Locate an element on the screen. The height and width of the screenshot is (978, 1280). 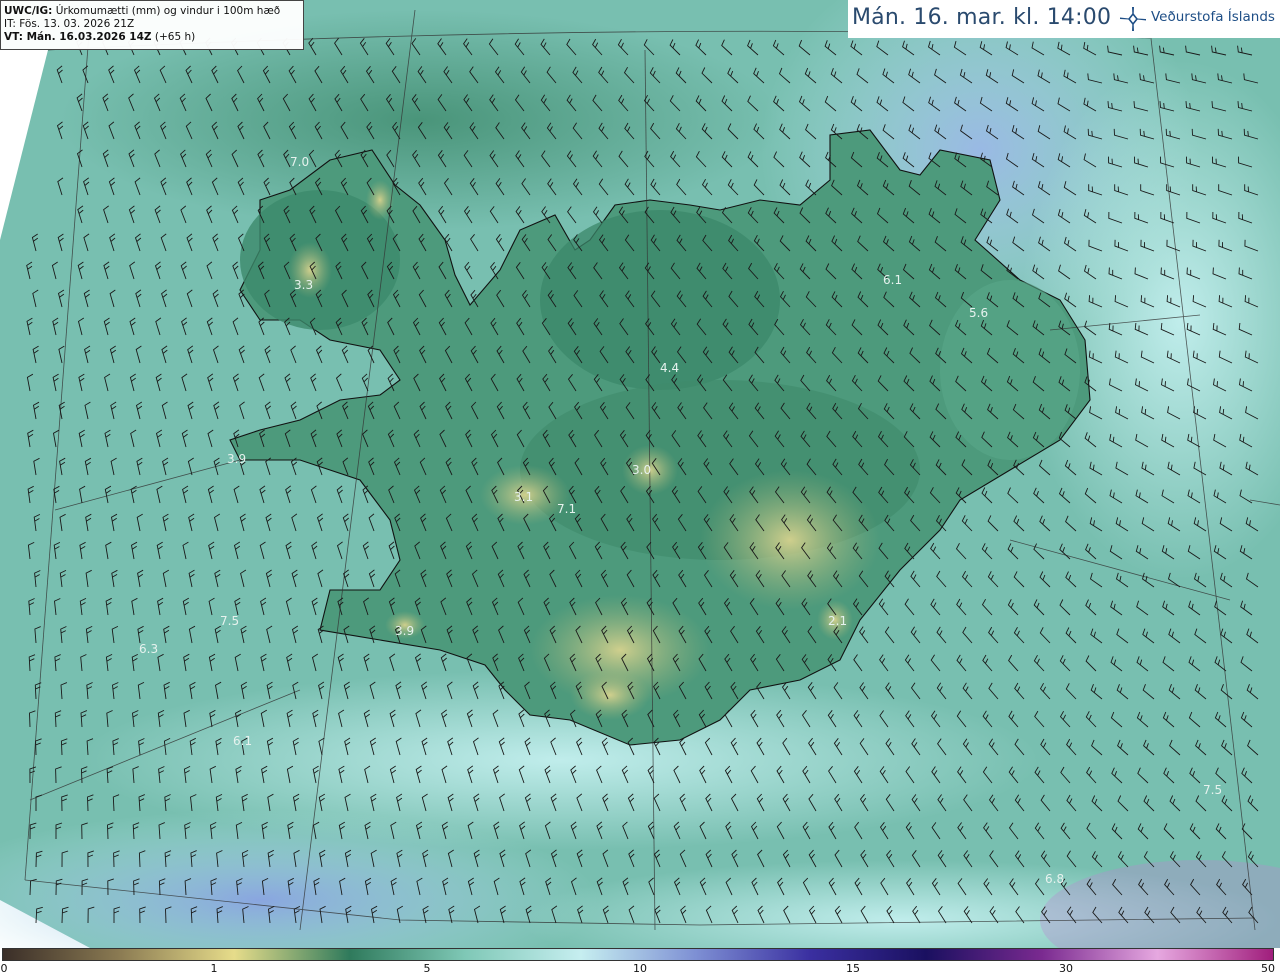
highland-vatnajokull is located at coordinates (790, 540).